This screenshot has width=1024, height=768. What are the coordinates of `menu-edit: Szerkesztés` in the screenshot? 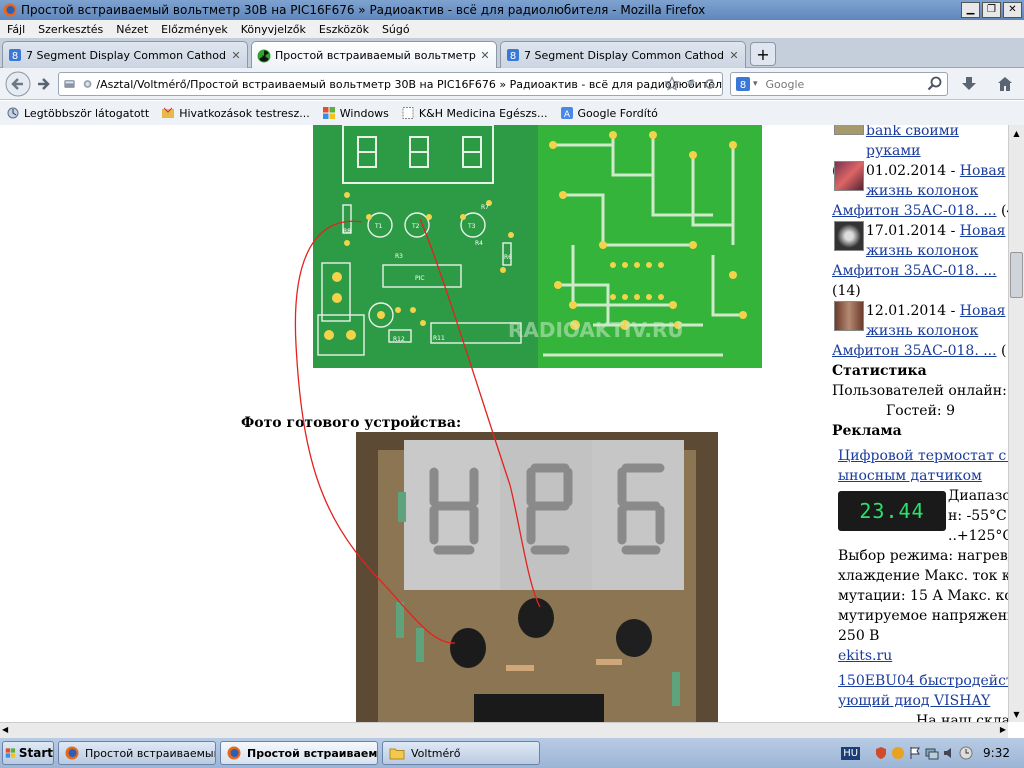 It's located at (70, 29).